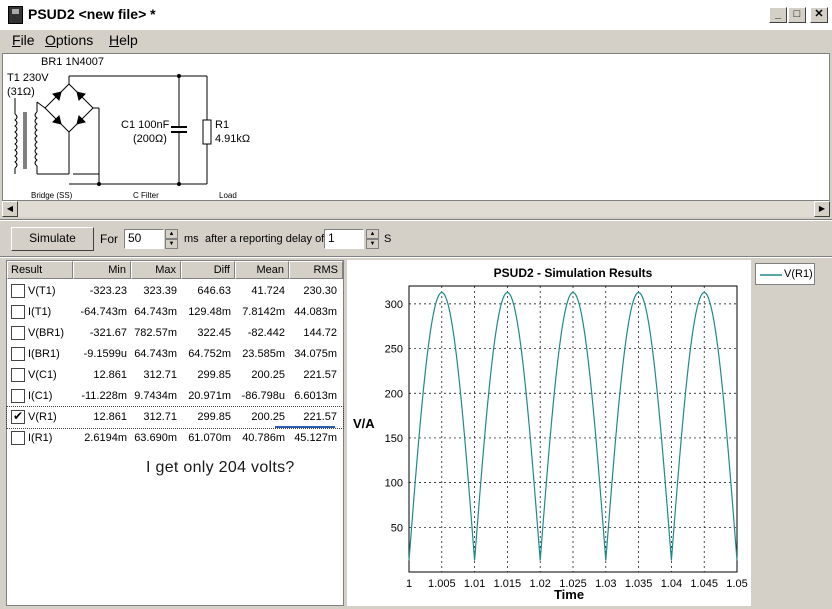 The width and height of the screenshot is (832, 609). What do you see at coordinates (171, 234) in the screenshot?
I see `duration-up-icon: ▲` at bounding box center [171, 234].